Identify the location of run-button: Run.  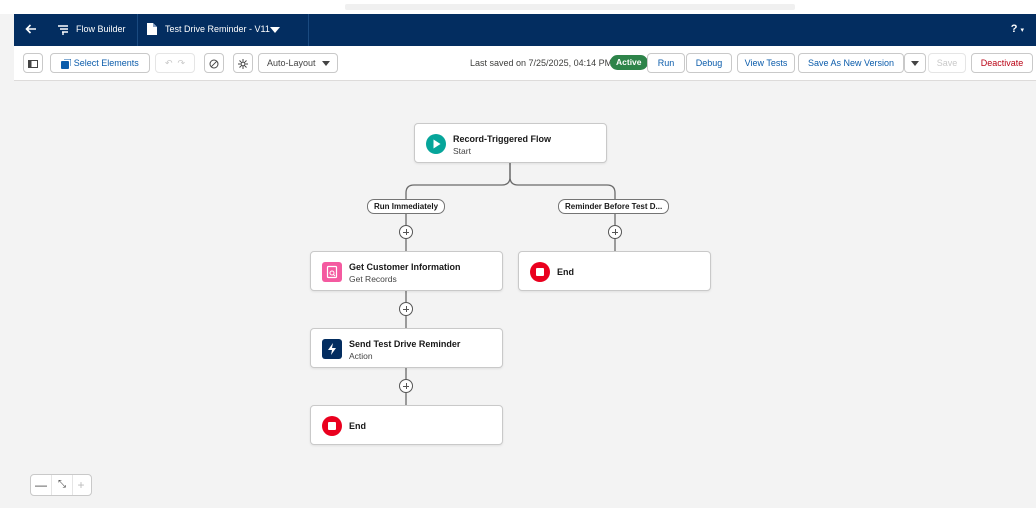
(666, 63).